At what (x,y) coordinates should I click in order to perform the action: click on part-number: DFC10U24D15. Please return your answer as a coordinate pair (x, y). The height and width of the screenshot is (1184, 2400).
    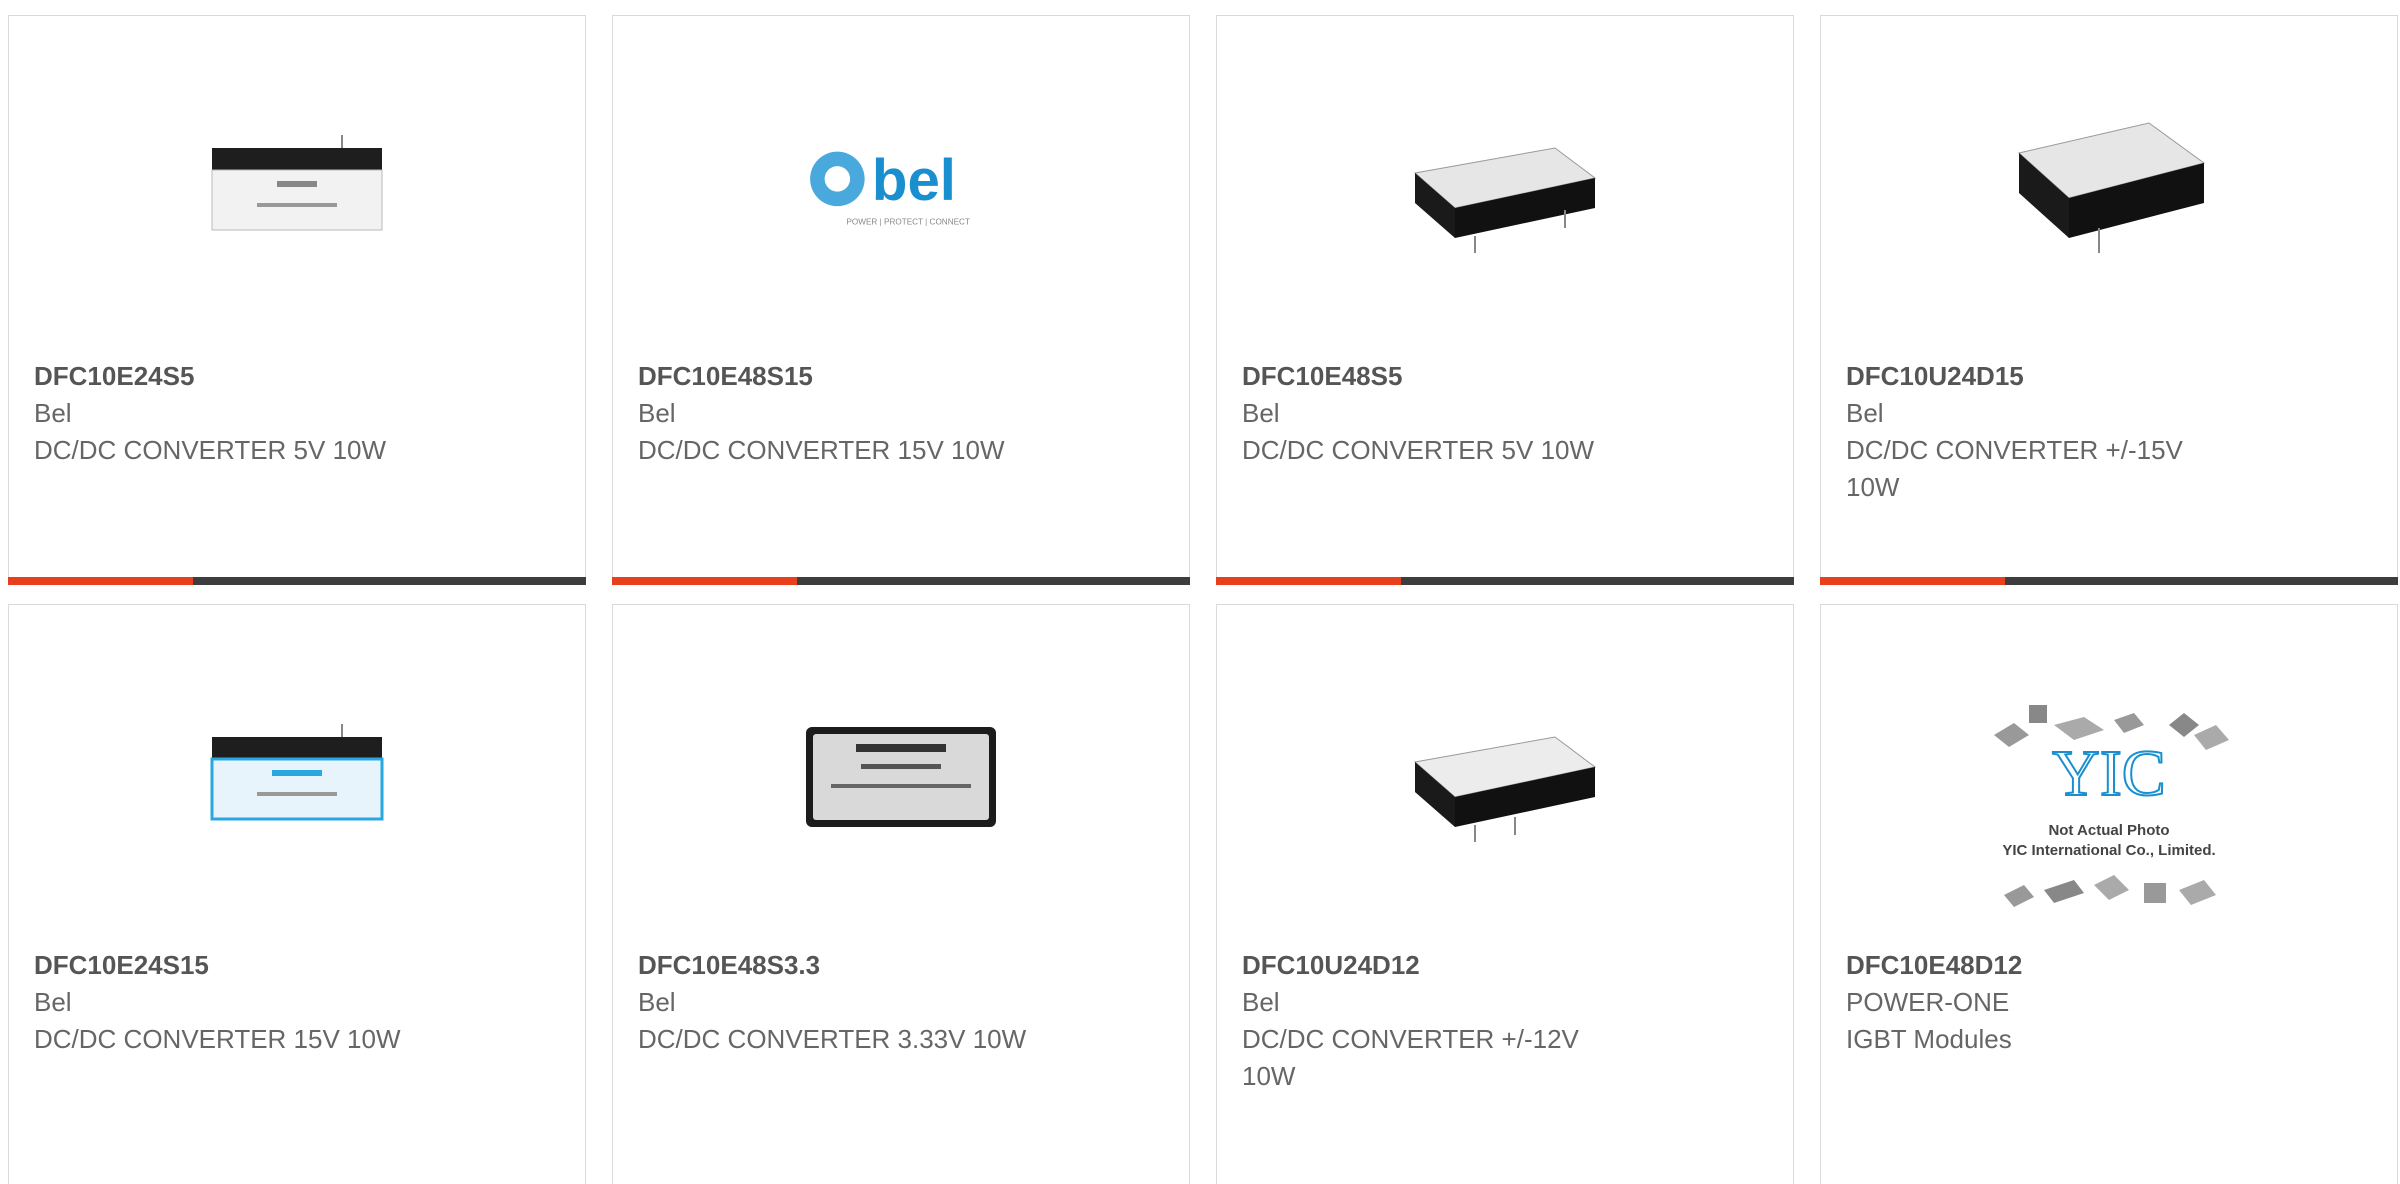
    Looking at the image, I should click on (2096, 376).